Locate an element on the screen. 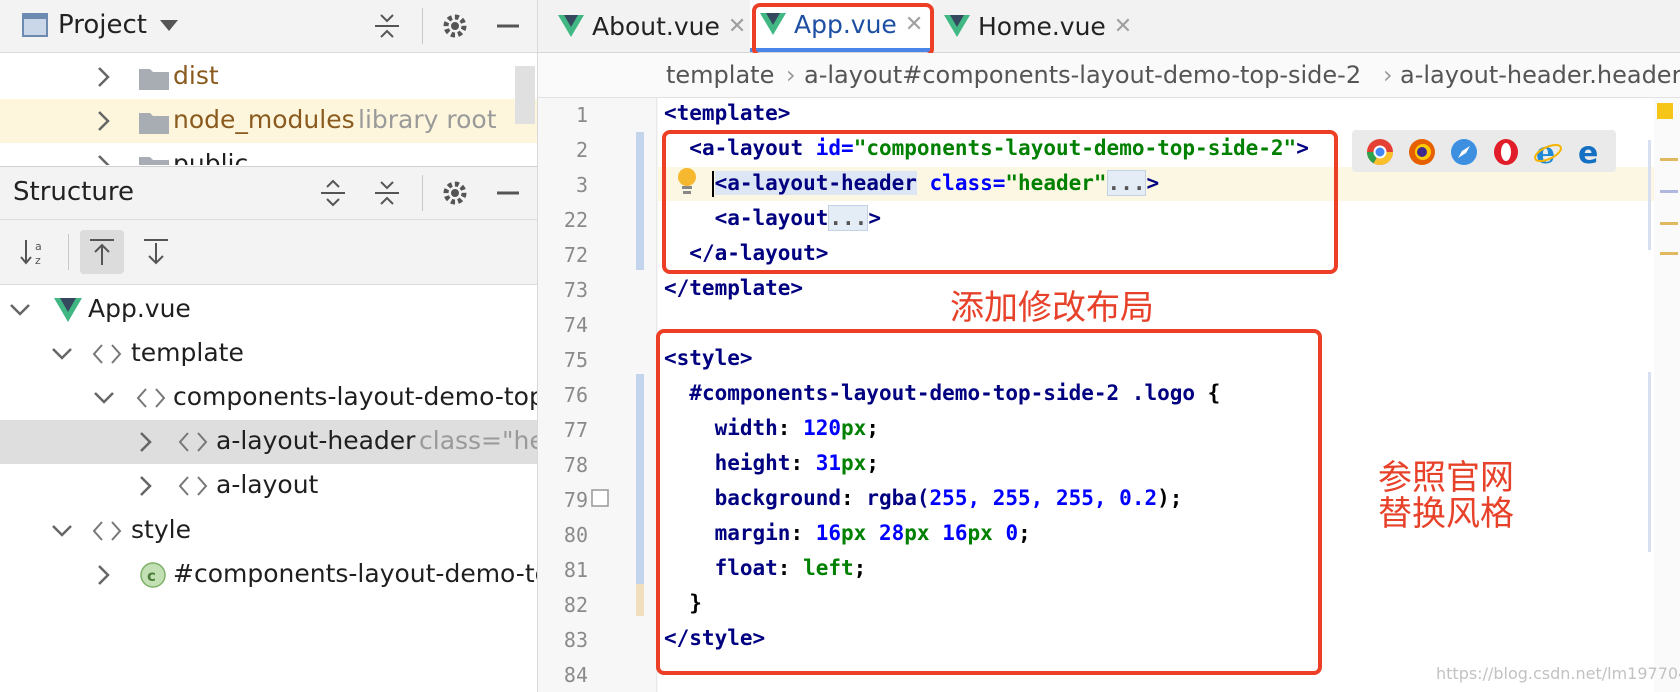 Image resolution: width=1680 pixels, height=692 pixels. line-number: 22 is located at coordinates (575, 220).